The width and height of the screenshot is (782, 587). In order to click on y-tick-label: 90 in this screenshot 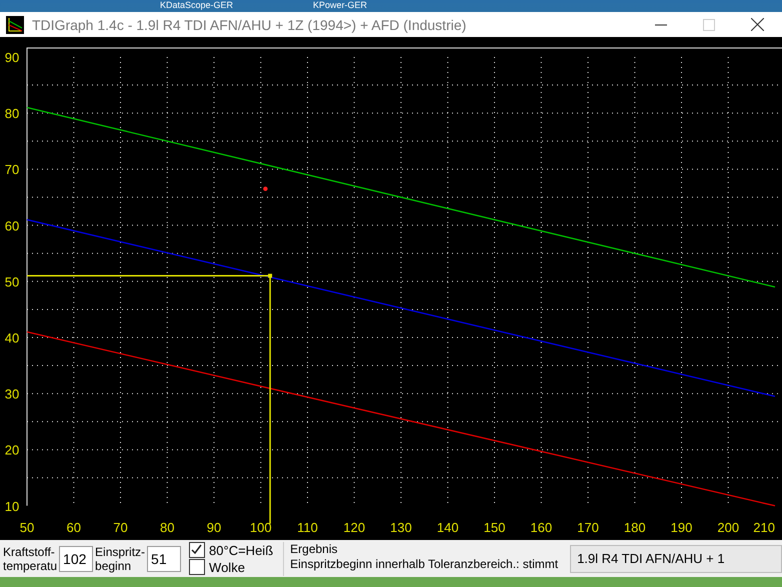, I will do `click(12, 57)`.